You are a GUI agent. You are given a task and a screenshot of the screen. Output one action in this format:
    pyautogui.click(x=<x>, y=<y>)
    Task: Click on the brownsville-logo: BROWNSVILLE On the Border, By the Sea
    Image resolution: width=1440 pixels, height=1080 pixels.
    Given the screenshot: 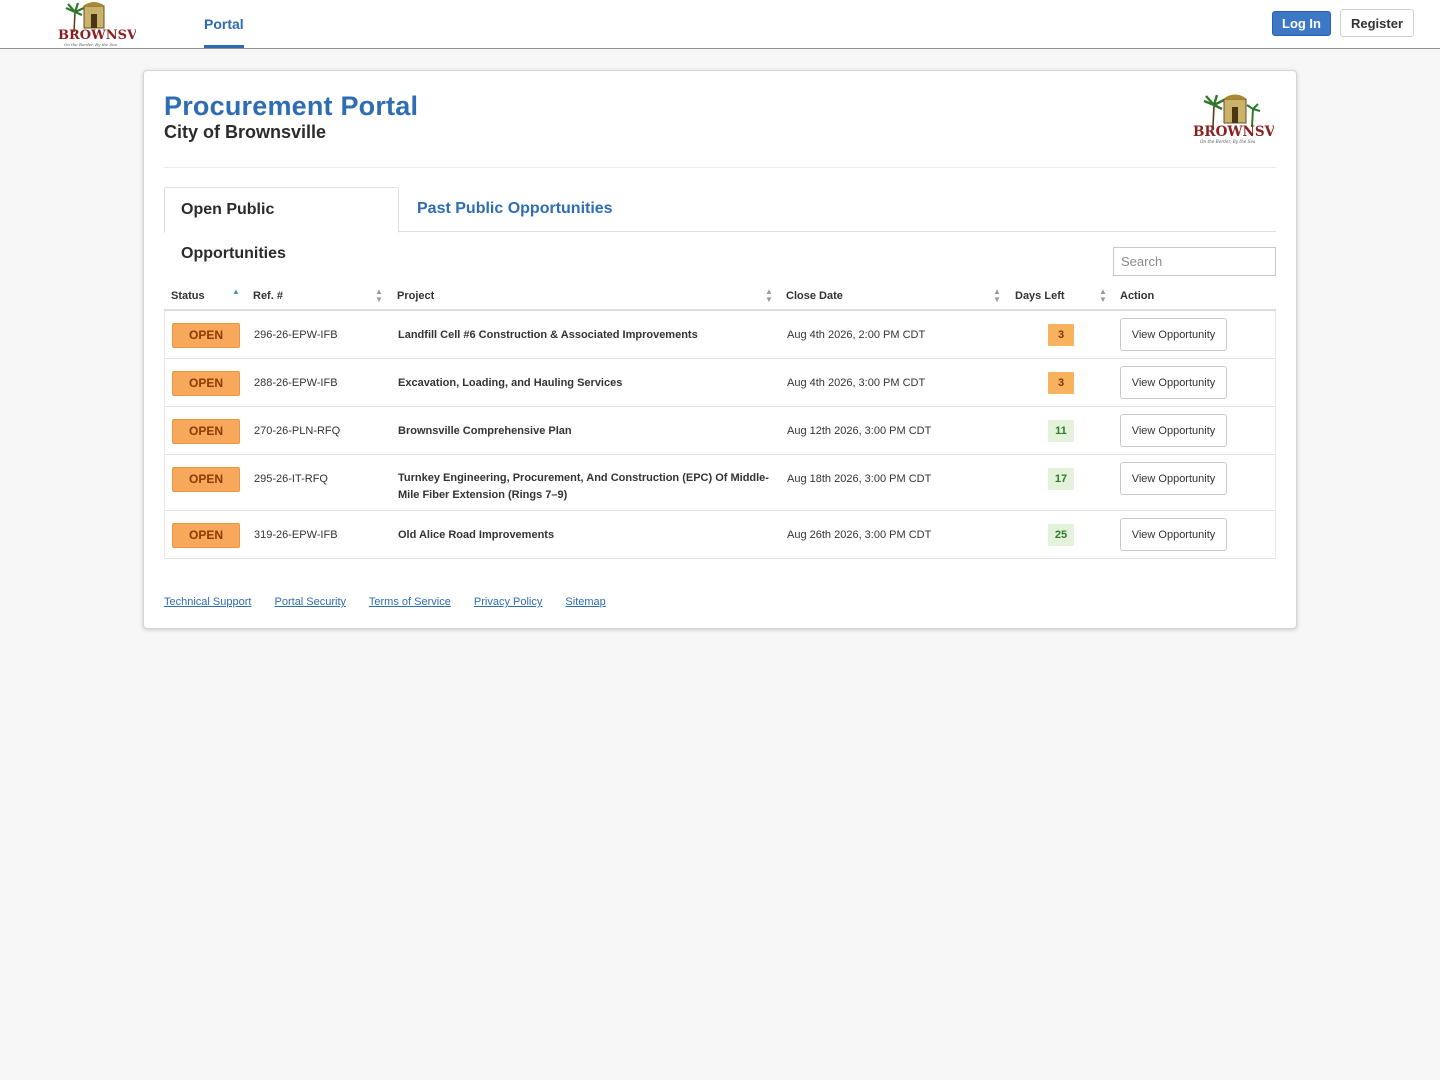 What is the action you would take?
    pyautogui.click(x=96, y=24)
    